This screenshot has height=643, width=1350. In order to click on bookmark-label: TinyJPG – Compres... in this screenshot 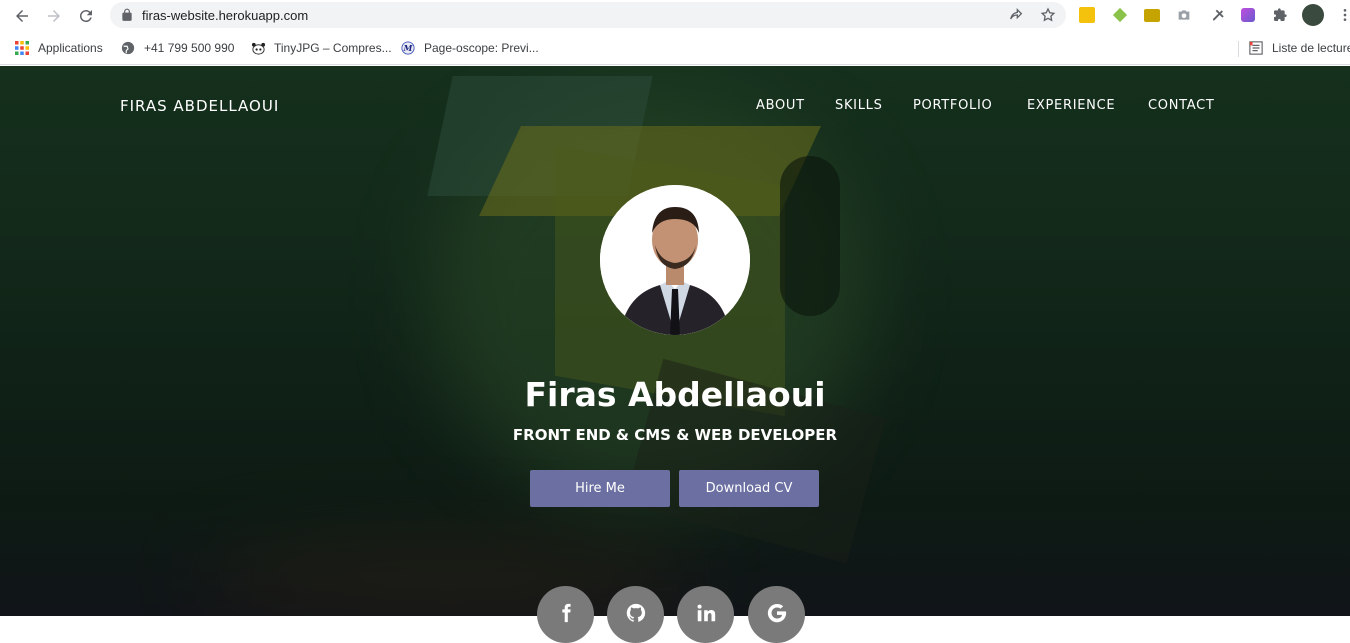, I will do `click(333, 48)`.